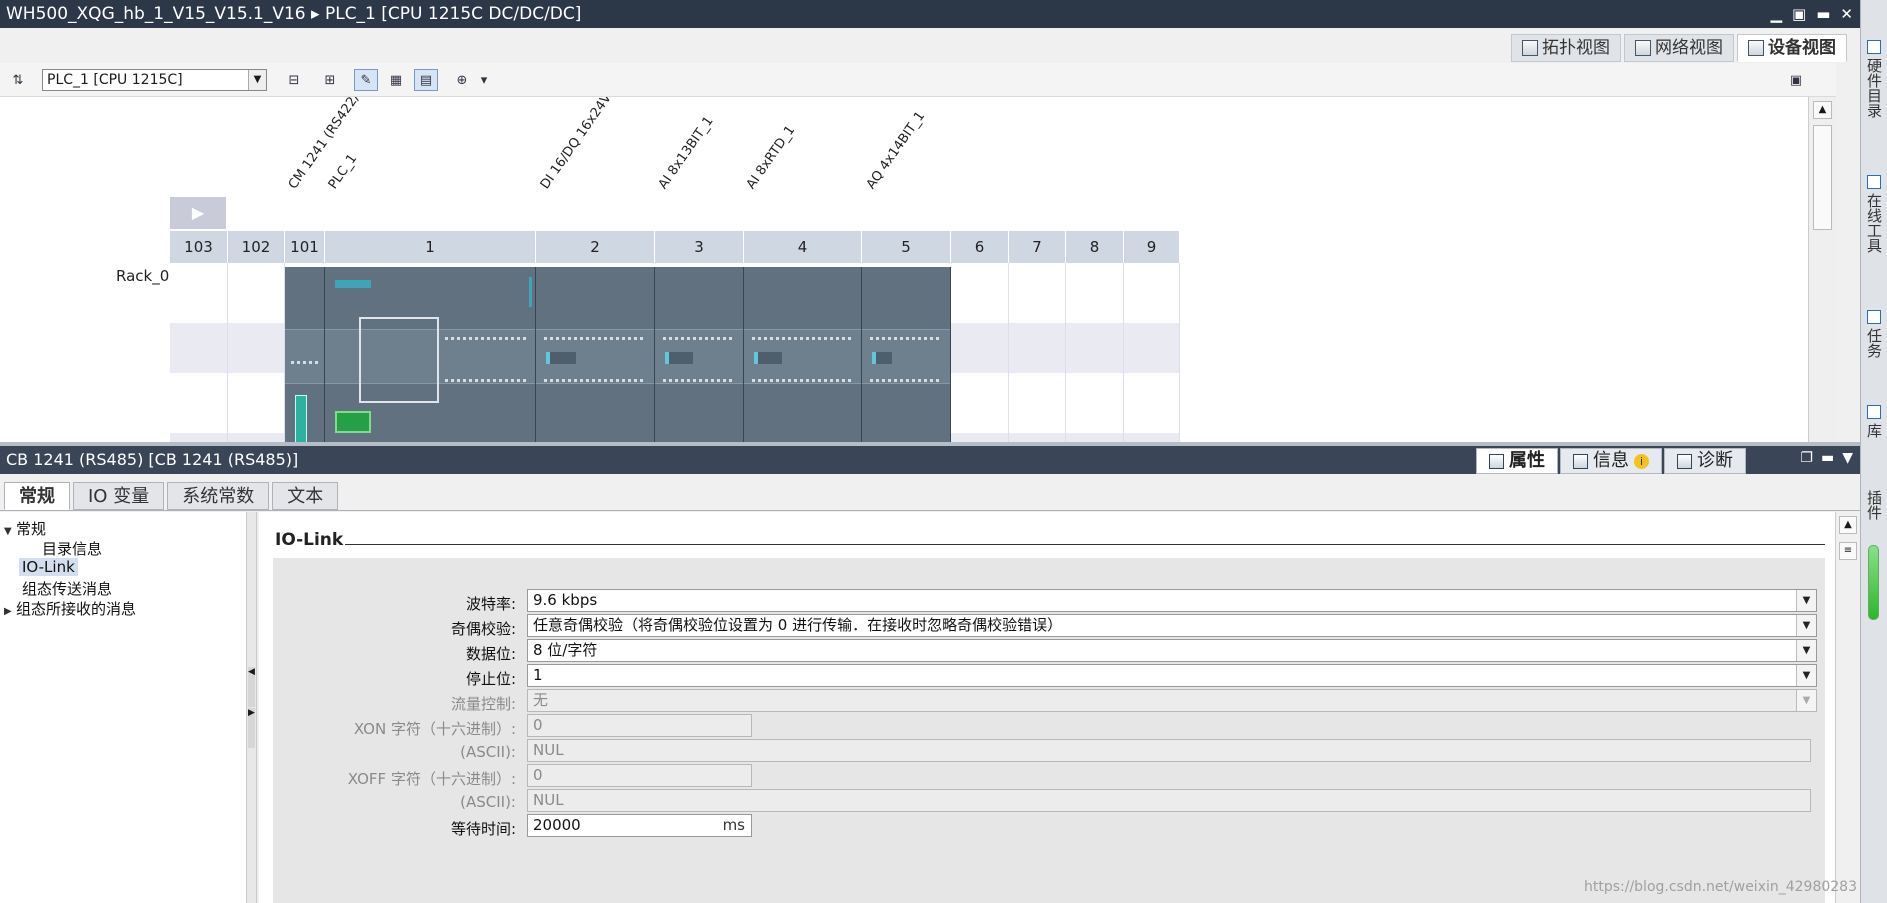  Describe the element at coordinates (1705, 461) in the screenshot. I see `tab-diagnostics: 诊断` at that location.